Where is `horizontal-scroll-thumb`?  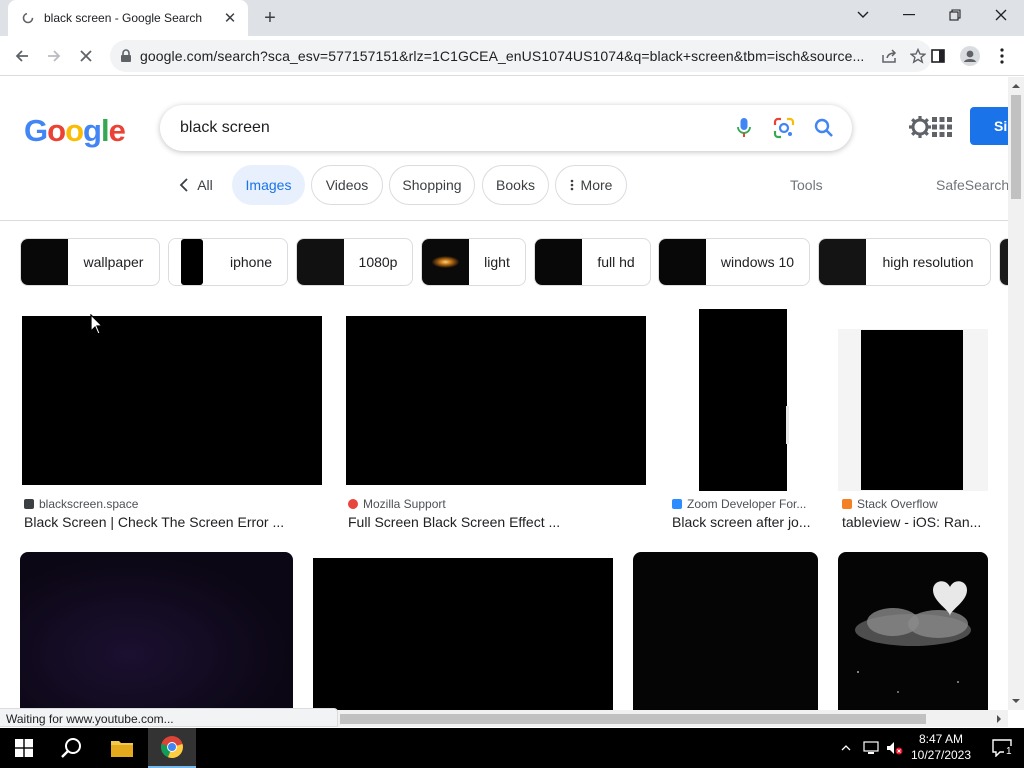
horizontal-scroll-thumb is located at coordinates (633, 719).